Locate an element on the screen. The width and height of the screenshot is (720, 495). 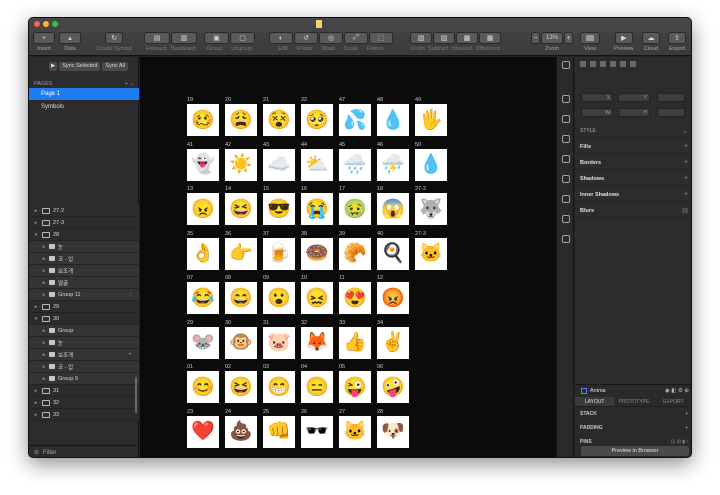
artboard-label: 30 is located at coordinates (241, 323).